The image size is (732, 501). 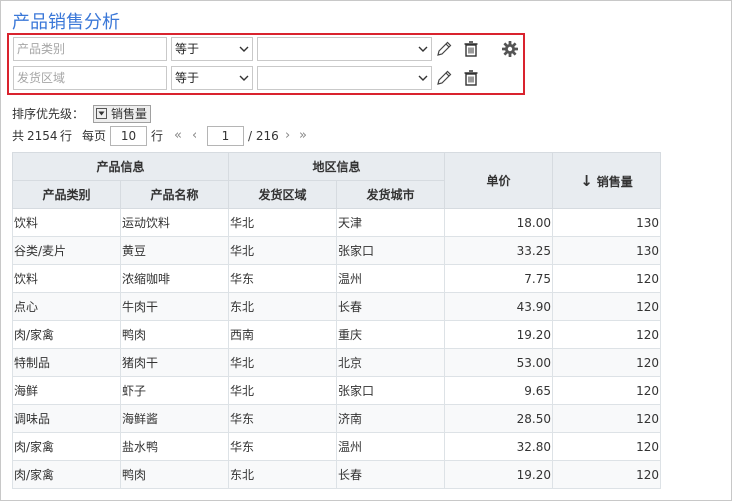 I want to click on arrow-down-icon: ↓, so click(x=586, y=180).